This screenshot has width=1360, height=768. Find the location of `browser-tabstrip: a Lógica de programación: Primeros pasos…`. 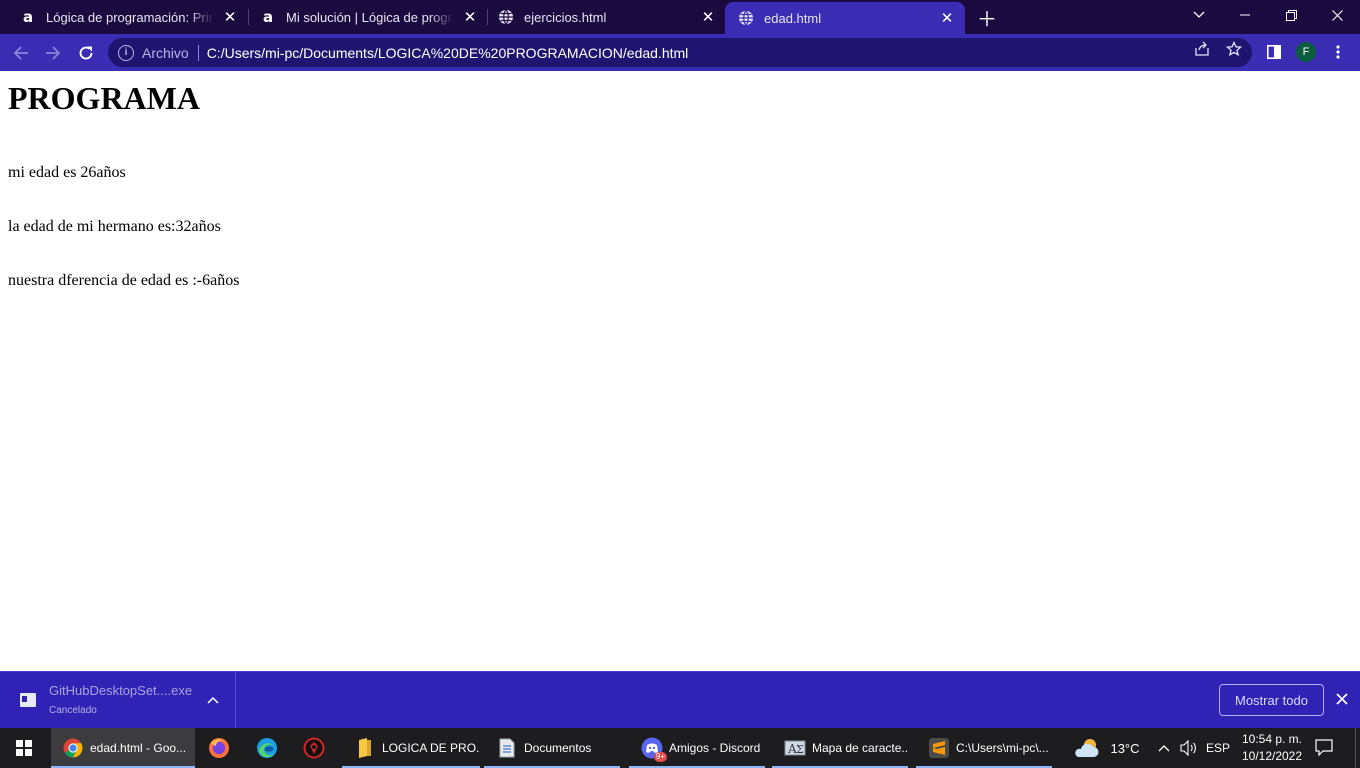

browser-tabstrip: a Lógica de programación: Primeros pasos… is located at coordinates (680, 17).